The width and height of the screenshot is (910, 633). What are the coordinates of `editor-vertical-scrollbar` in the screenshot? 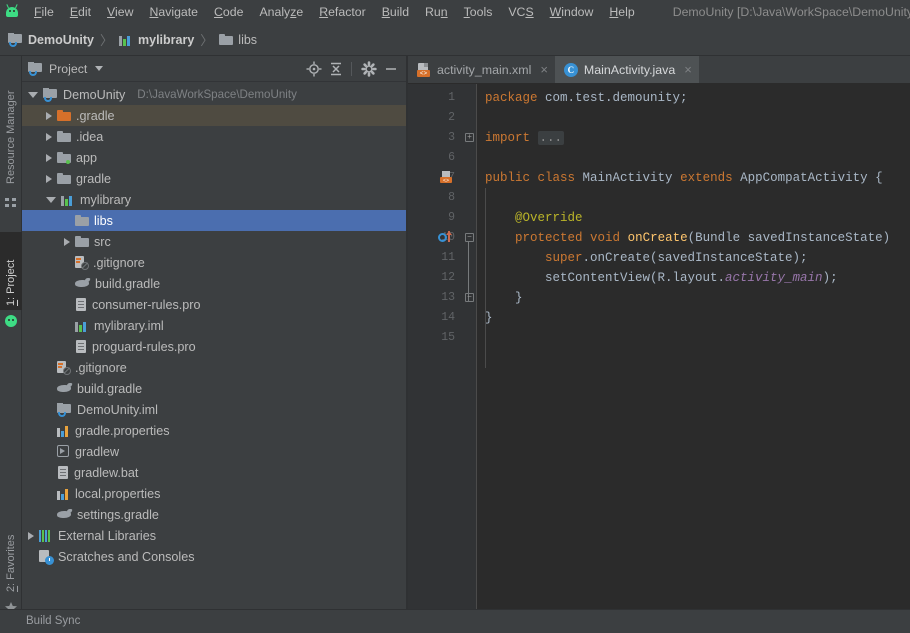 It's located at (904, 360).